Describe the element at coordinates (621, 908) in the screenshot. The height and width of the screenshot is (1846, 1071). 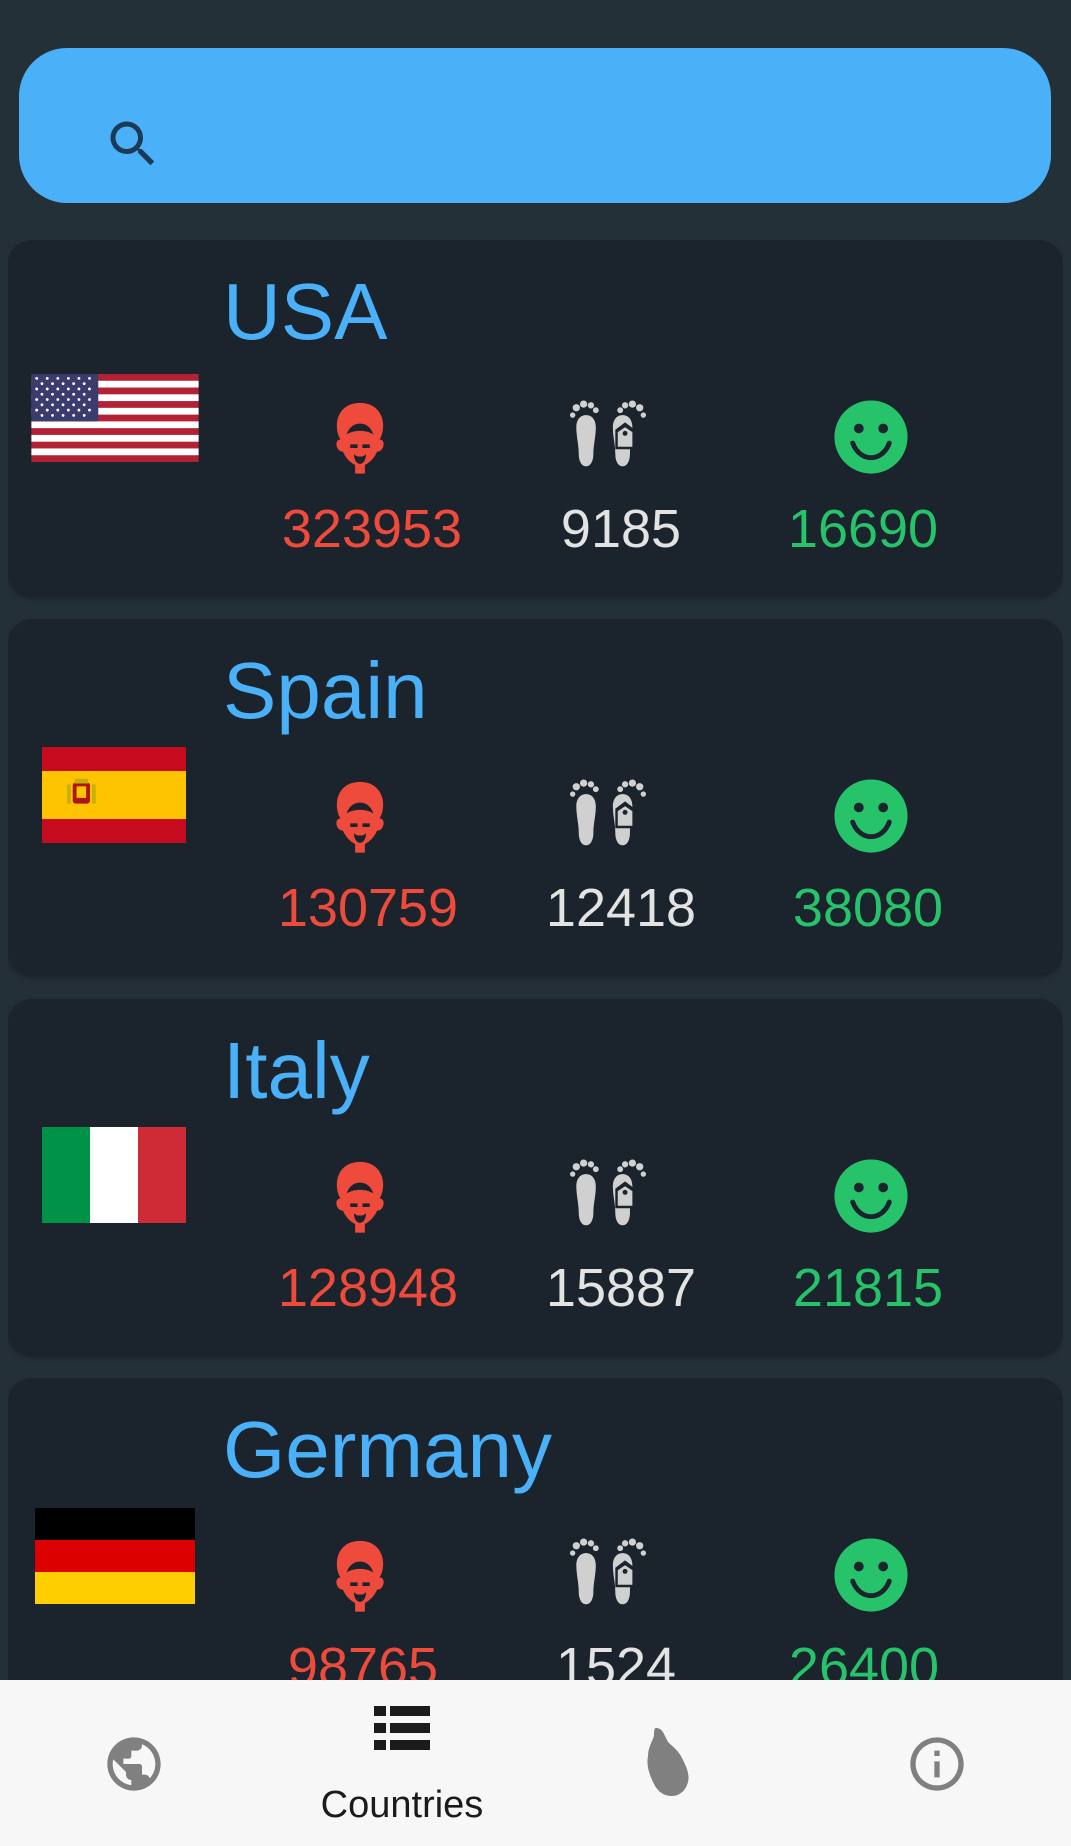
I see `deaths-count: 12418` at that location.